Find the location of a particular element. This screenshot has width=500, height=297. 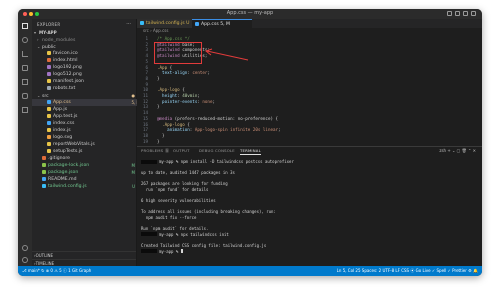

toggle-panel-icon is located at coordinates (457, 13).